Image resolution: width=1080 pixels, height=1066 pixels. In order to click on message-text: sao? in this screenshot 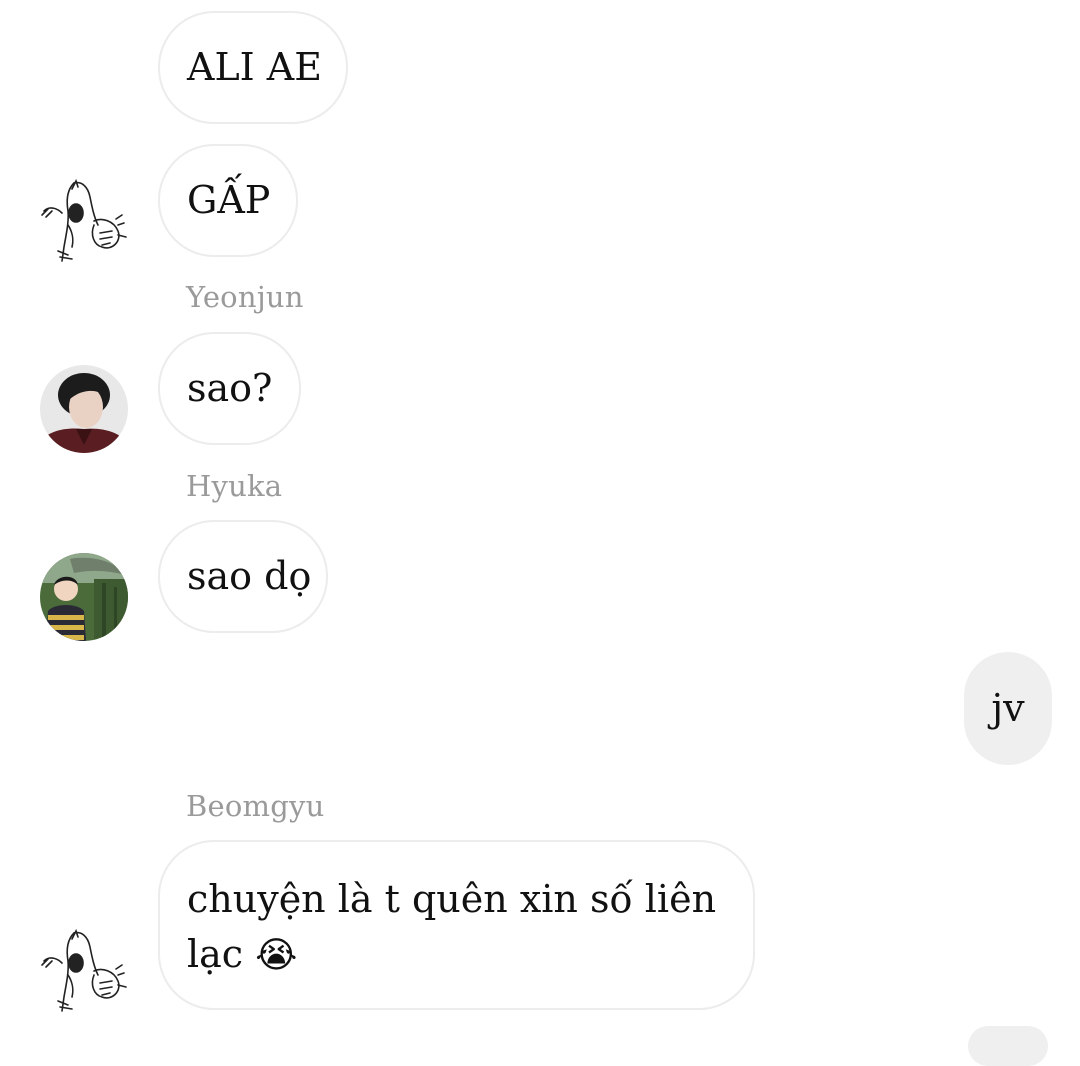, I will do `click(230, 387)`.